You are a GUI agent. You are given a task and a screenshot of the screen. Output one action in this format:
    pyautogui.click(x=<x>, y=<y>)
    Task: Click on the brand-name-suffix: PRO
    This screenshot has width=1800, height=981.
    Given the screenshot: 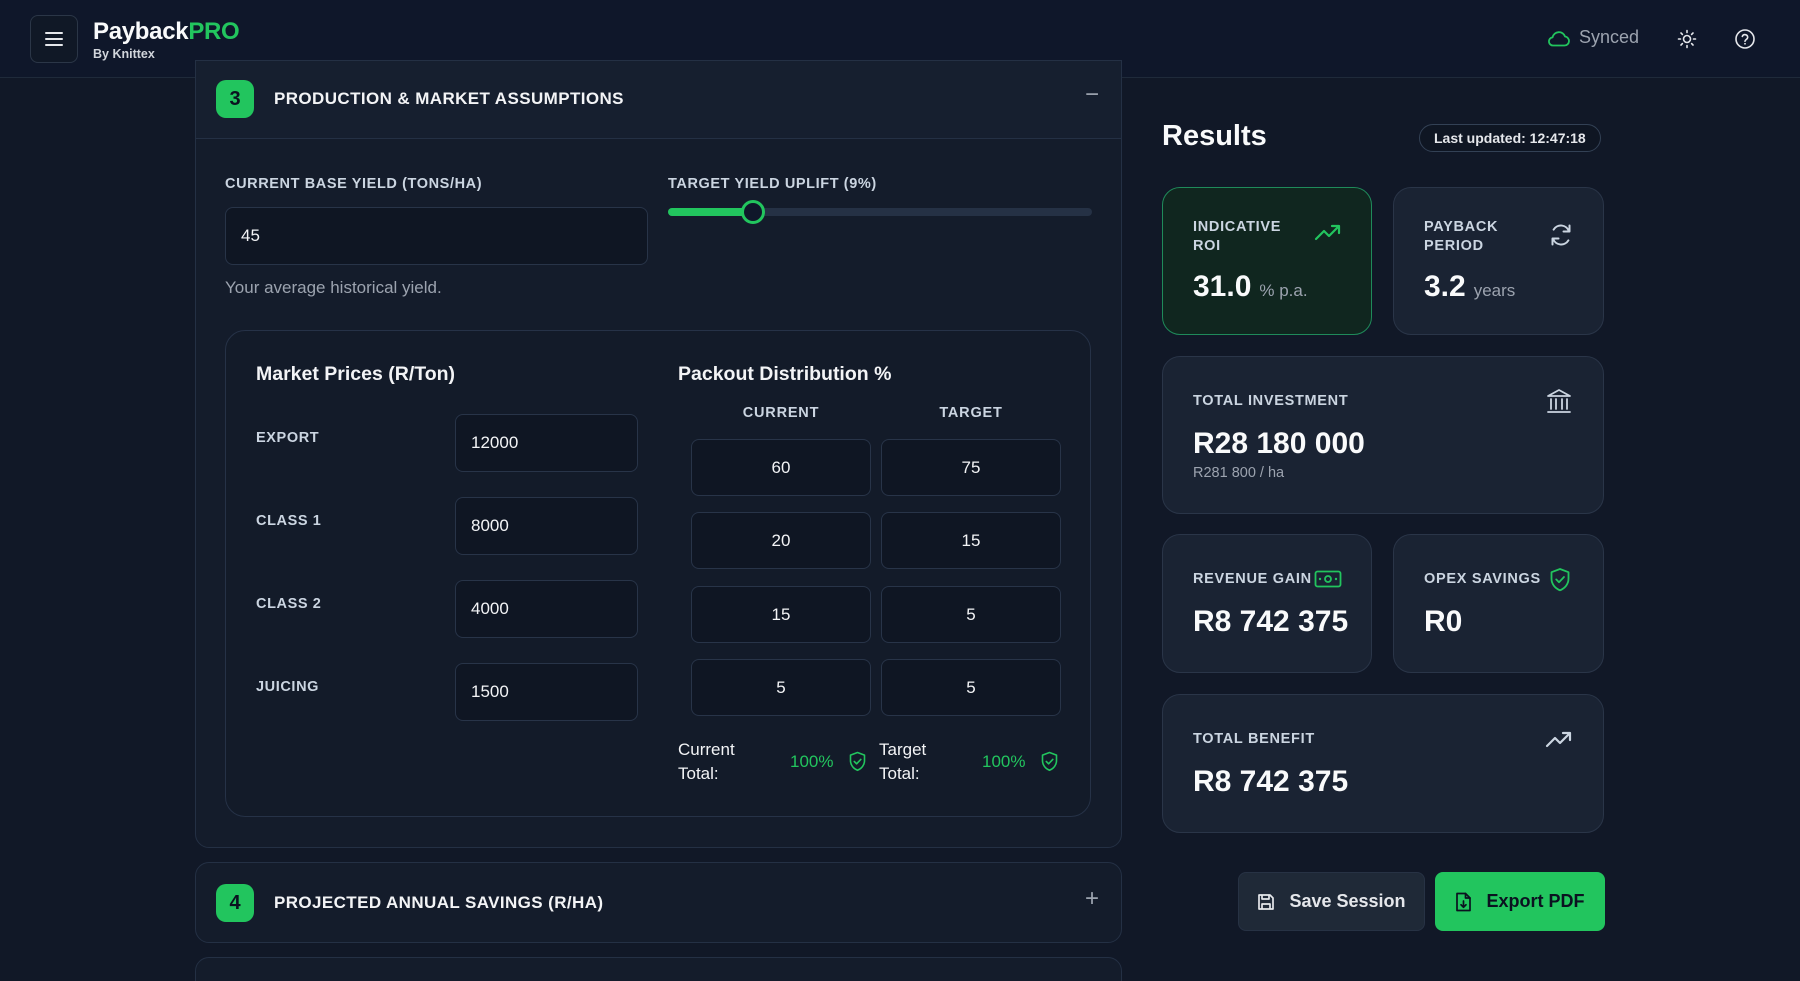 What is the action you would take?
    pyautogui.click(x=214, y=31)
    